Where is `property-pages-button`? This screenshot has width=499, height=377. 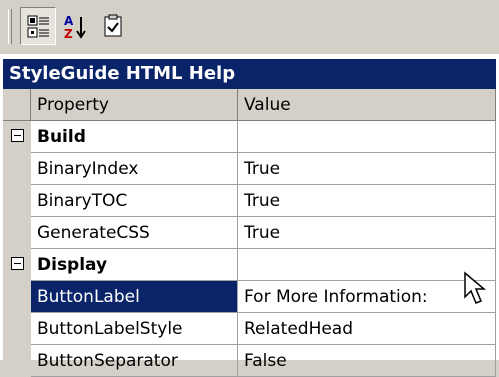
property-pages-button is located at coordinates (114, 26).